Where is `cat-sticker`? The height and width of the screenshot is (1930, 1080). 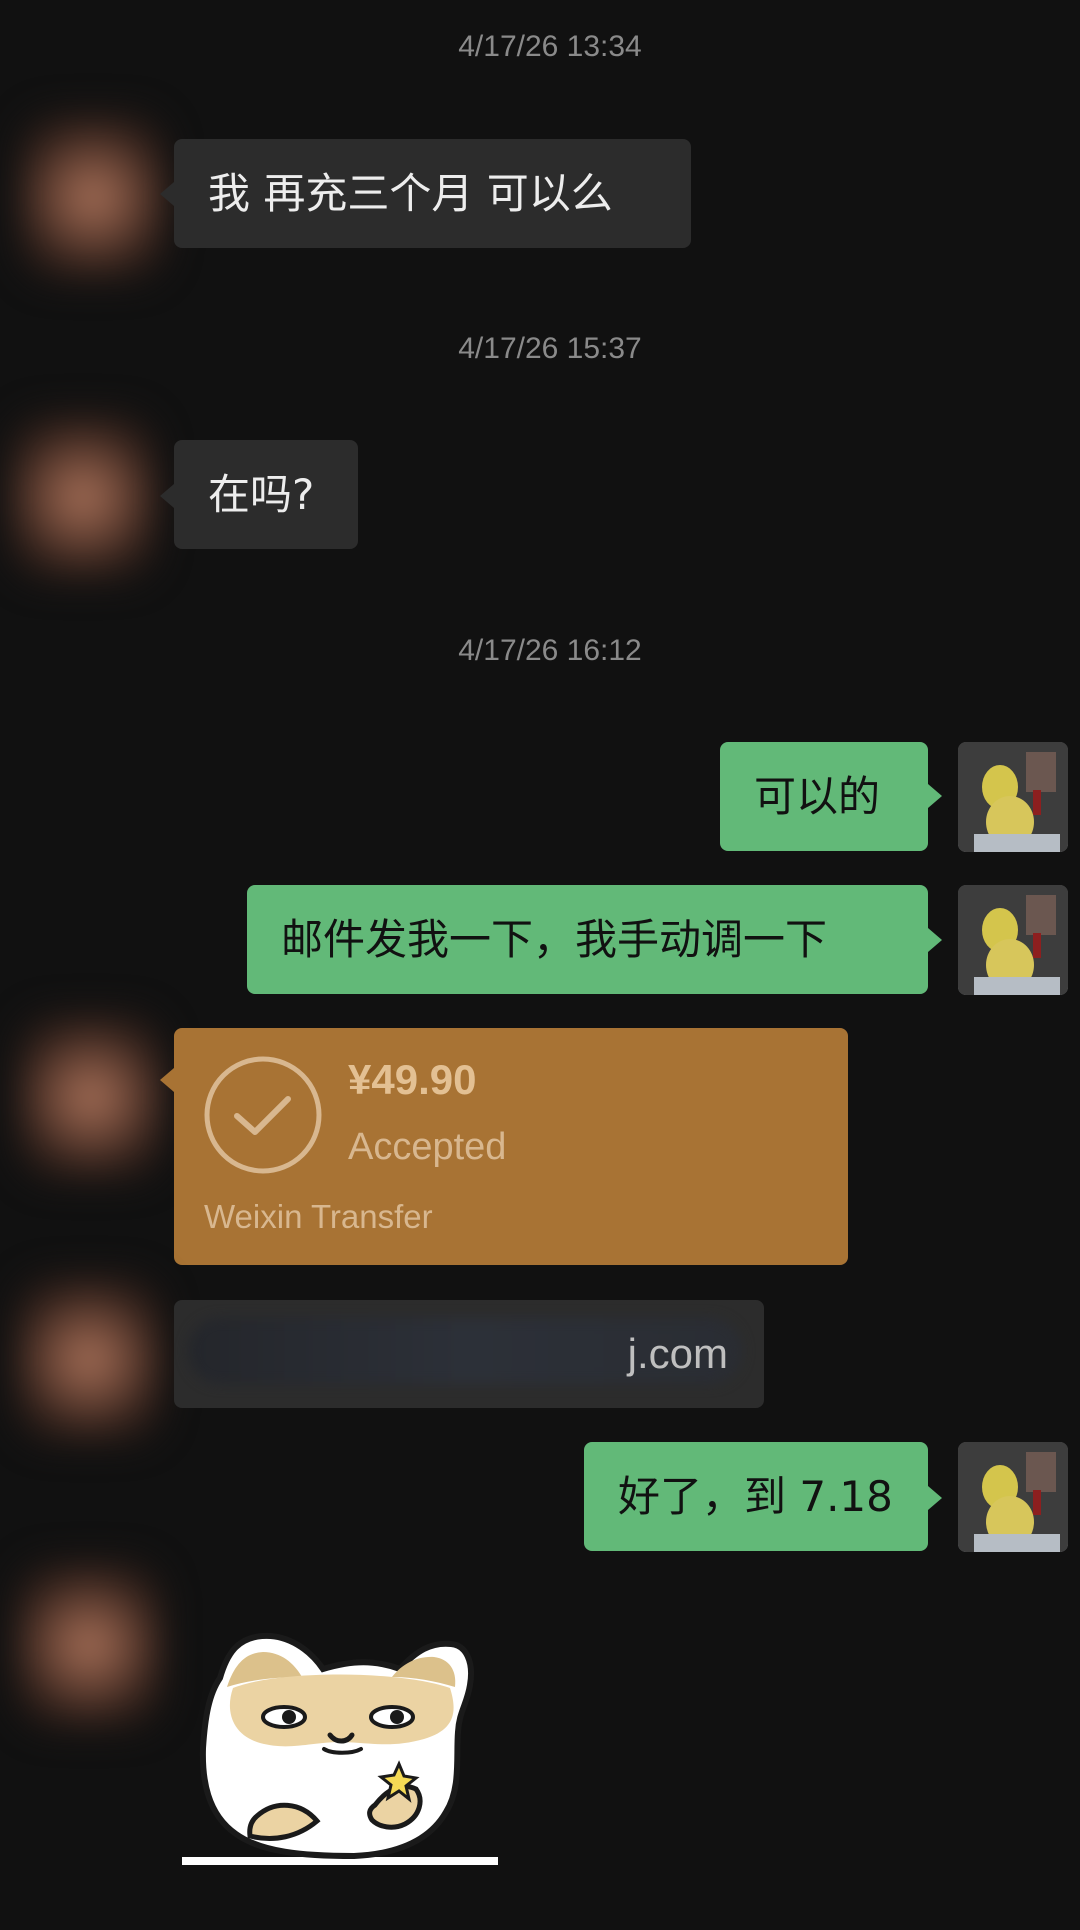 cat-sticker is located at coordinates (343, 1749).